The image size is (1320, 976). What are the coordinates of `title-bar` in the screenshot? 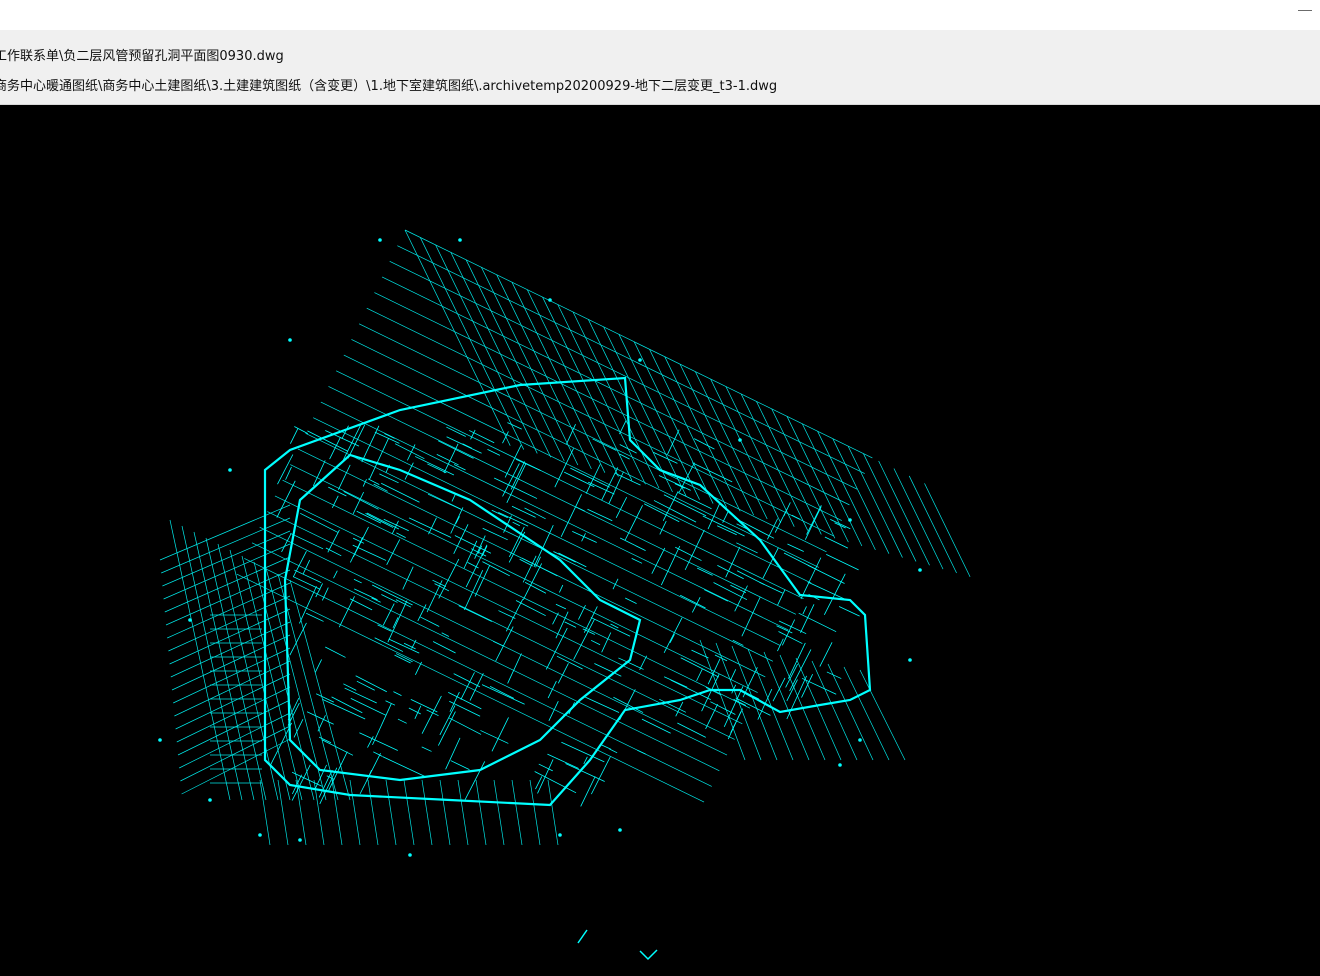 It's located at (660, 15).